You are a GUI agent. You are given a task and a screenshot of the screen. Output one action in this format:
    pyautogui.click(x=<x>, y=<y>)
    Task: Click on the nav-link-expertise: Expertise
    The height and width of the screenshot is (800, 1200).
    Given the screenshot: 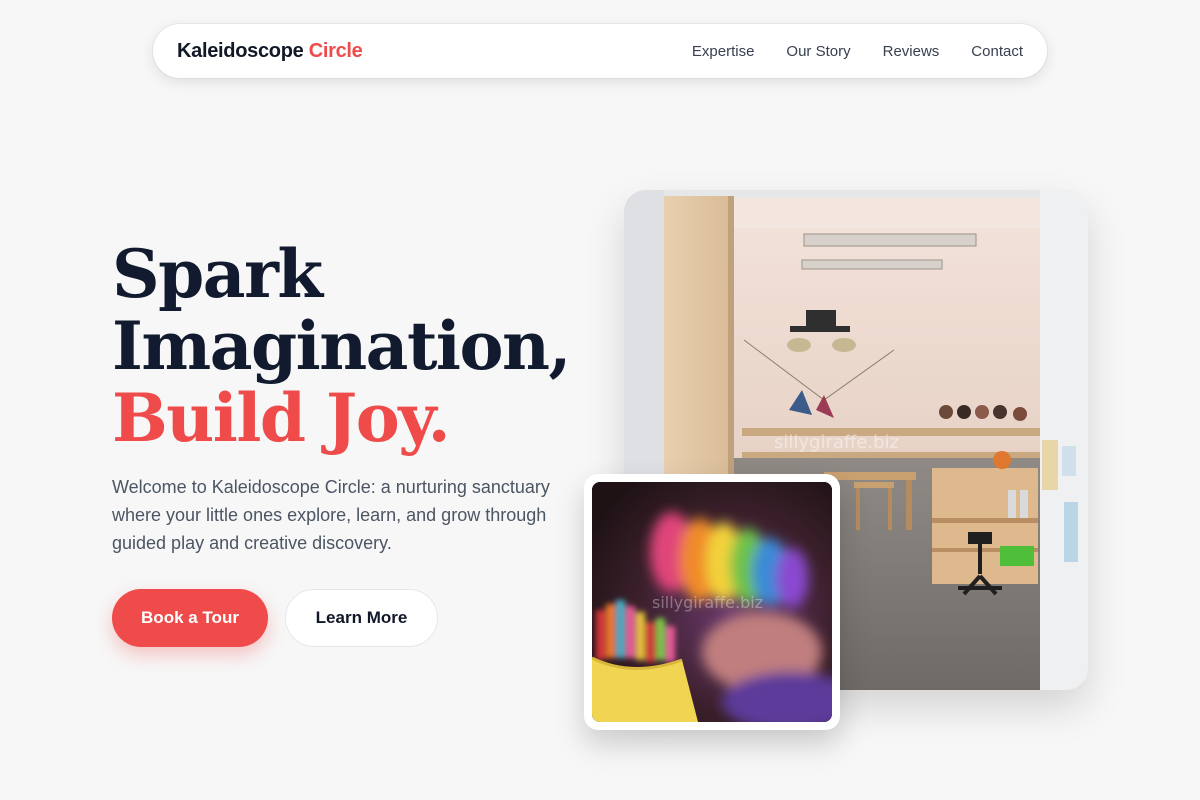 What is the action you would take?
    pyautogui.click(x=723, y=51)
    